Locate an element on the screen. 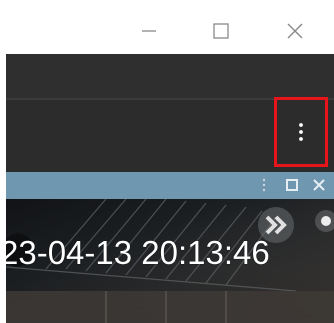 This screenshot has width=334, height=323. minimize-button is located at coordinates (149, 31).